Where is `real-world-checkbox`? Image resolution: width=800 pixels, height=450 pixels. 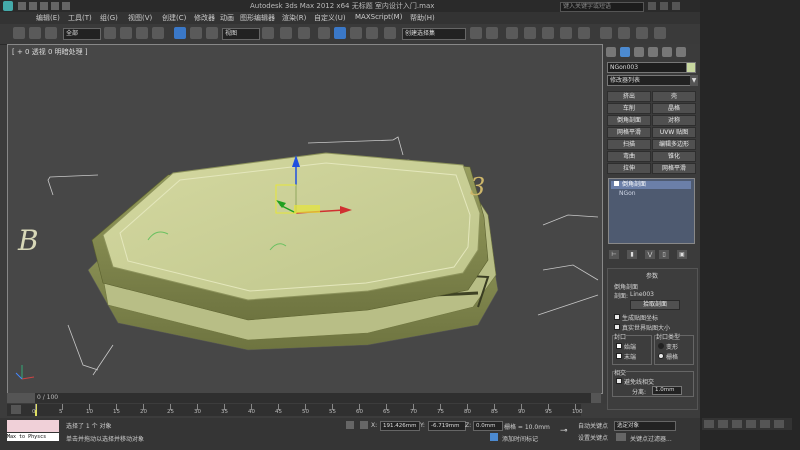 real-world-checkbox is located at coordinates (617, 327).